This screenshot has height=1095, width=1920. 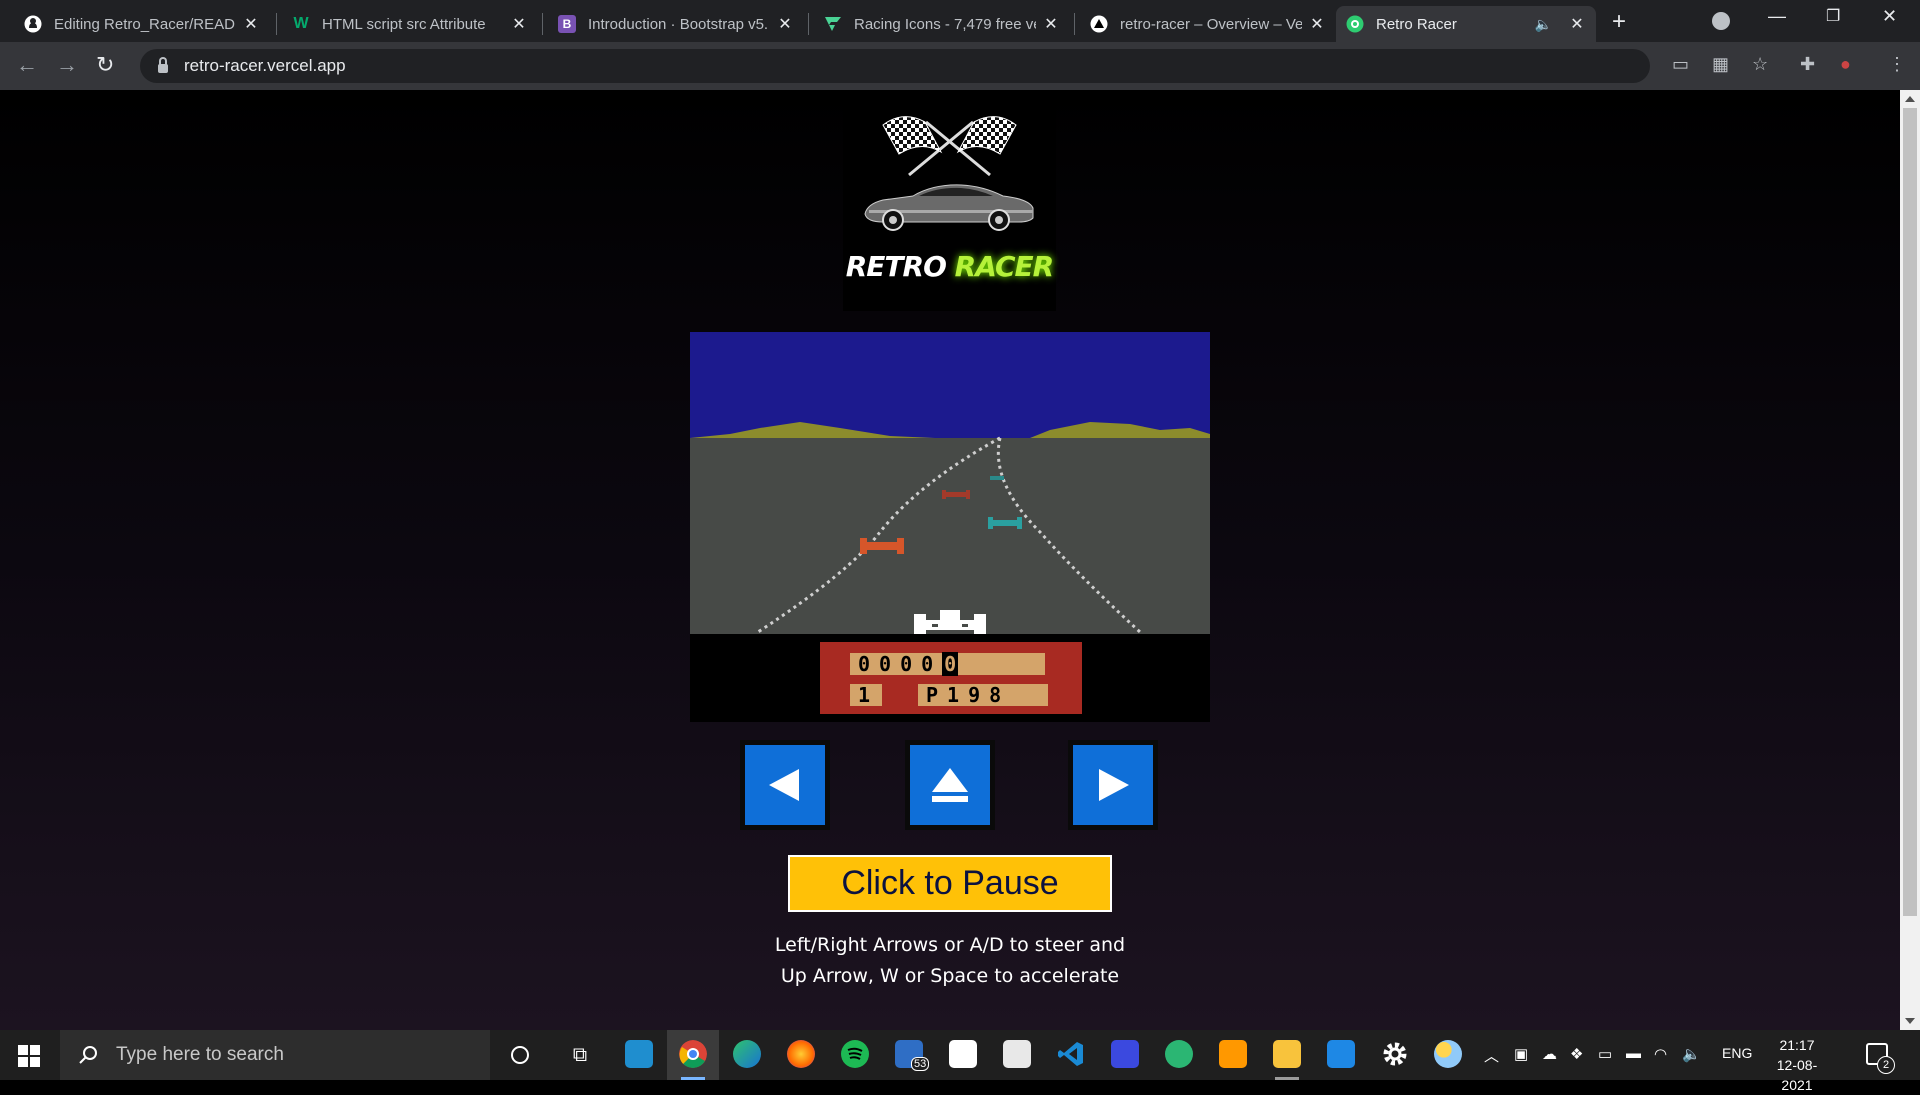 I want to click on chrome-icon, so click(x=693, y=1054).